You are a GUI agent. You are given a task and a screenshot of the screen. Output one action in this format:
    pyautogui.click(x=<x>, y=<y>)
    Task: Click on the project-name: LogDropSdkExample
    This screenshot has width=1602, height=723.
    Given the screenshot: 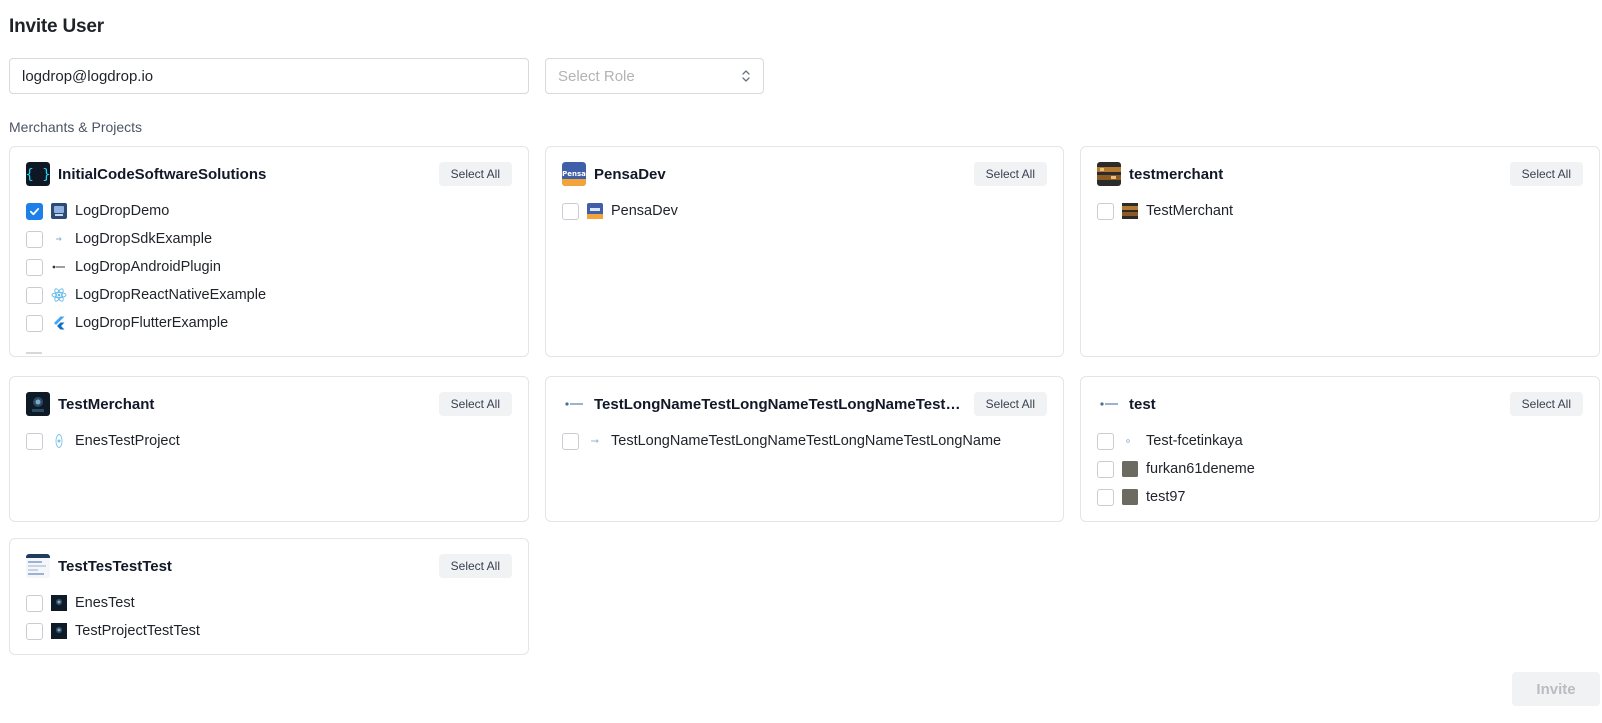 What is the action you would take?
    pyautogui.click(x=144, y=239)
    